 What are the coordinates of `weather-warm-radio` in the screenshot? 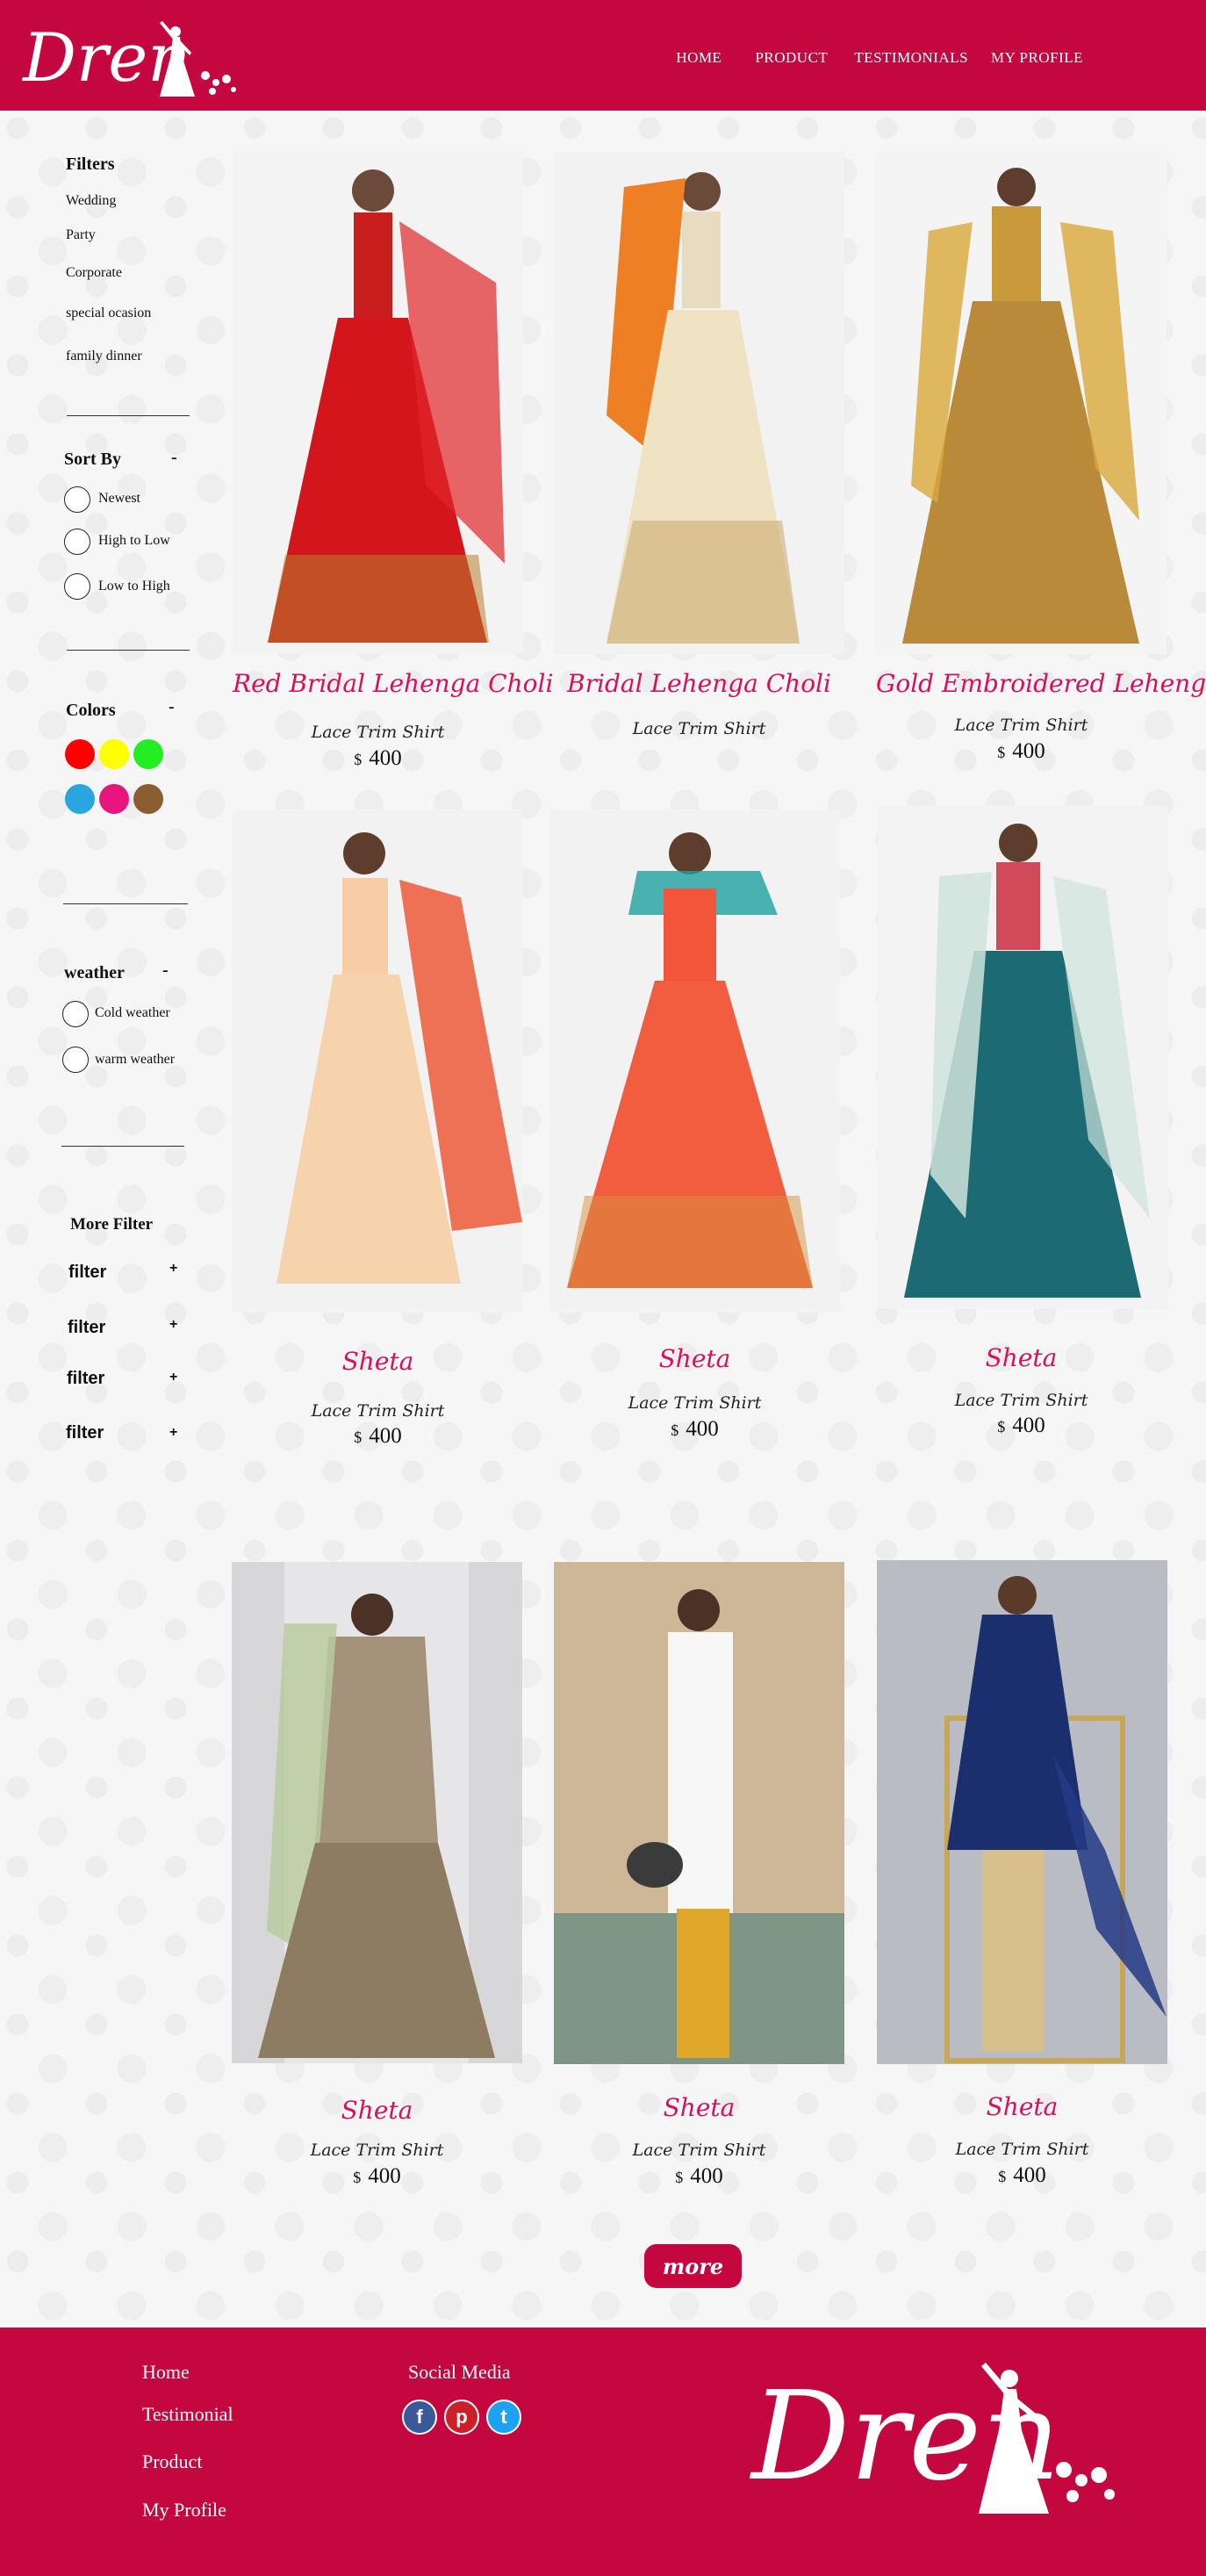 It's located at (76, 1060).